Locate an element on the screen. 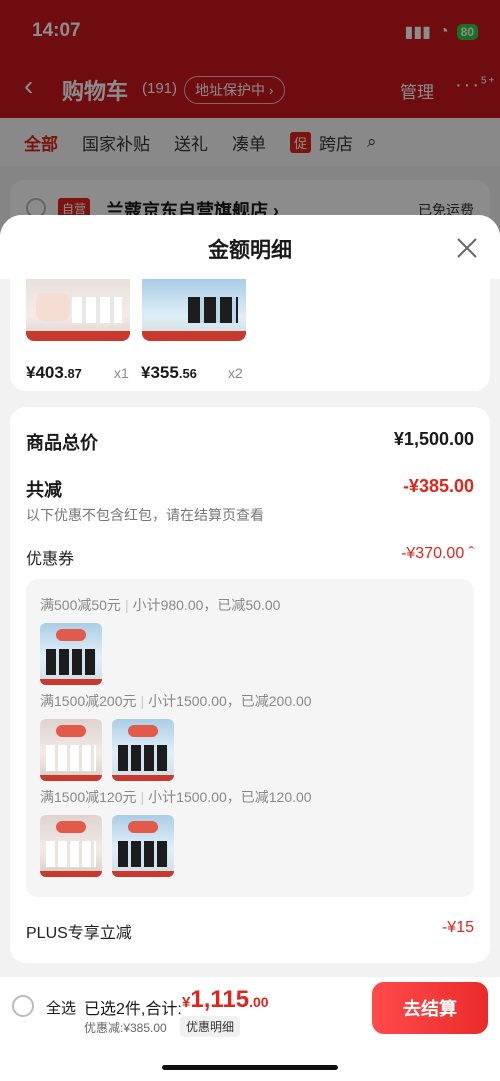 This screenshot has width=500, height=1081. product-price: ¥355.56 is located at coordinates (169, 373).